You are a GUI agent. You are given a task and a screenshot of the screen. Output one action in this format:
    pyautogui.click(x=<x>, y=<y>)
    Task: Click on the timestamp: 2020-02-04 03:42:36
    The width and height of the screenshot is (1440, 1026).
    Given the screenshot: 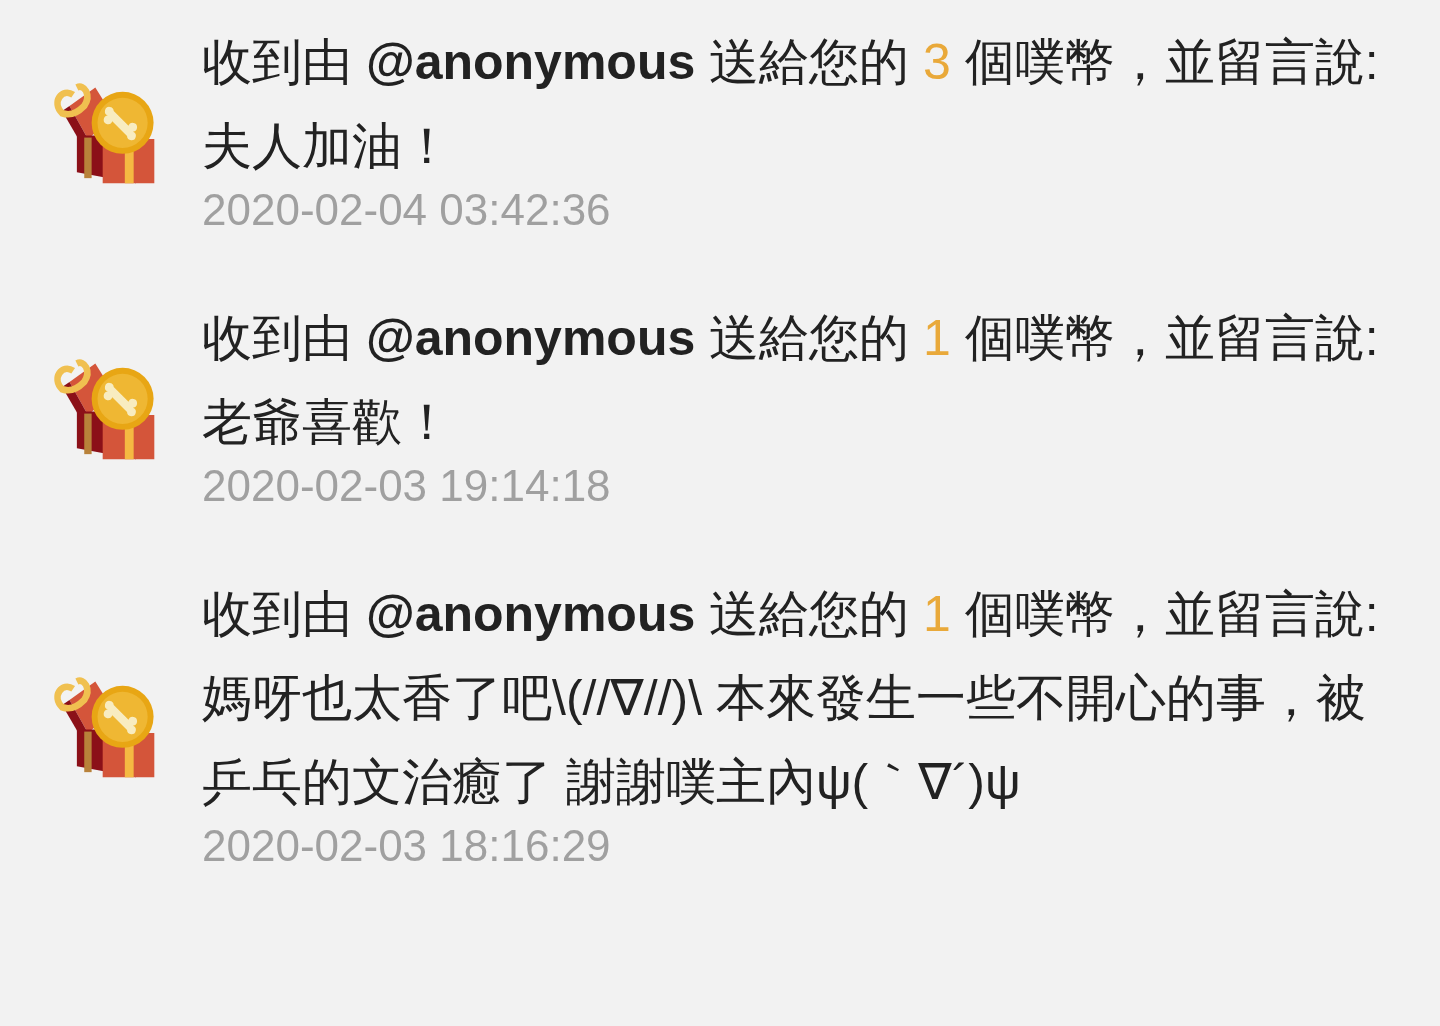 What is the action you would take?
    pyautogui.click(x=407, y=210)
    